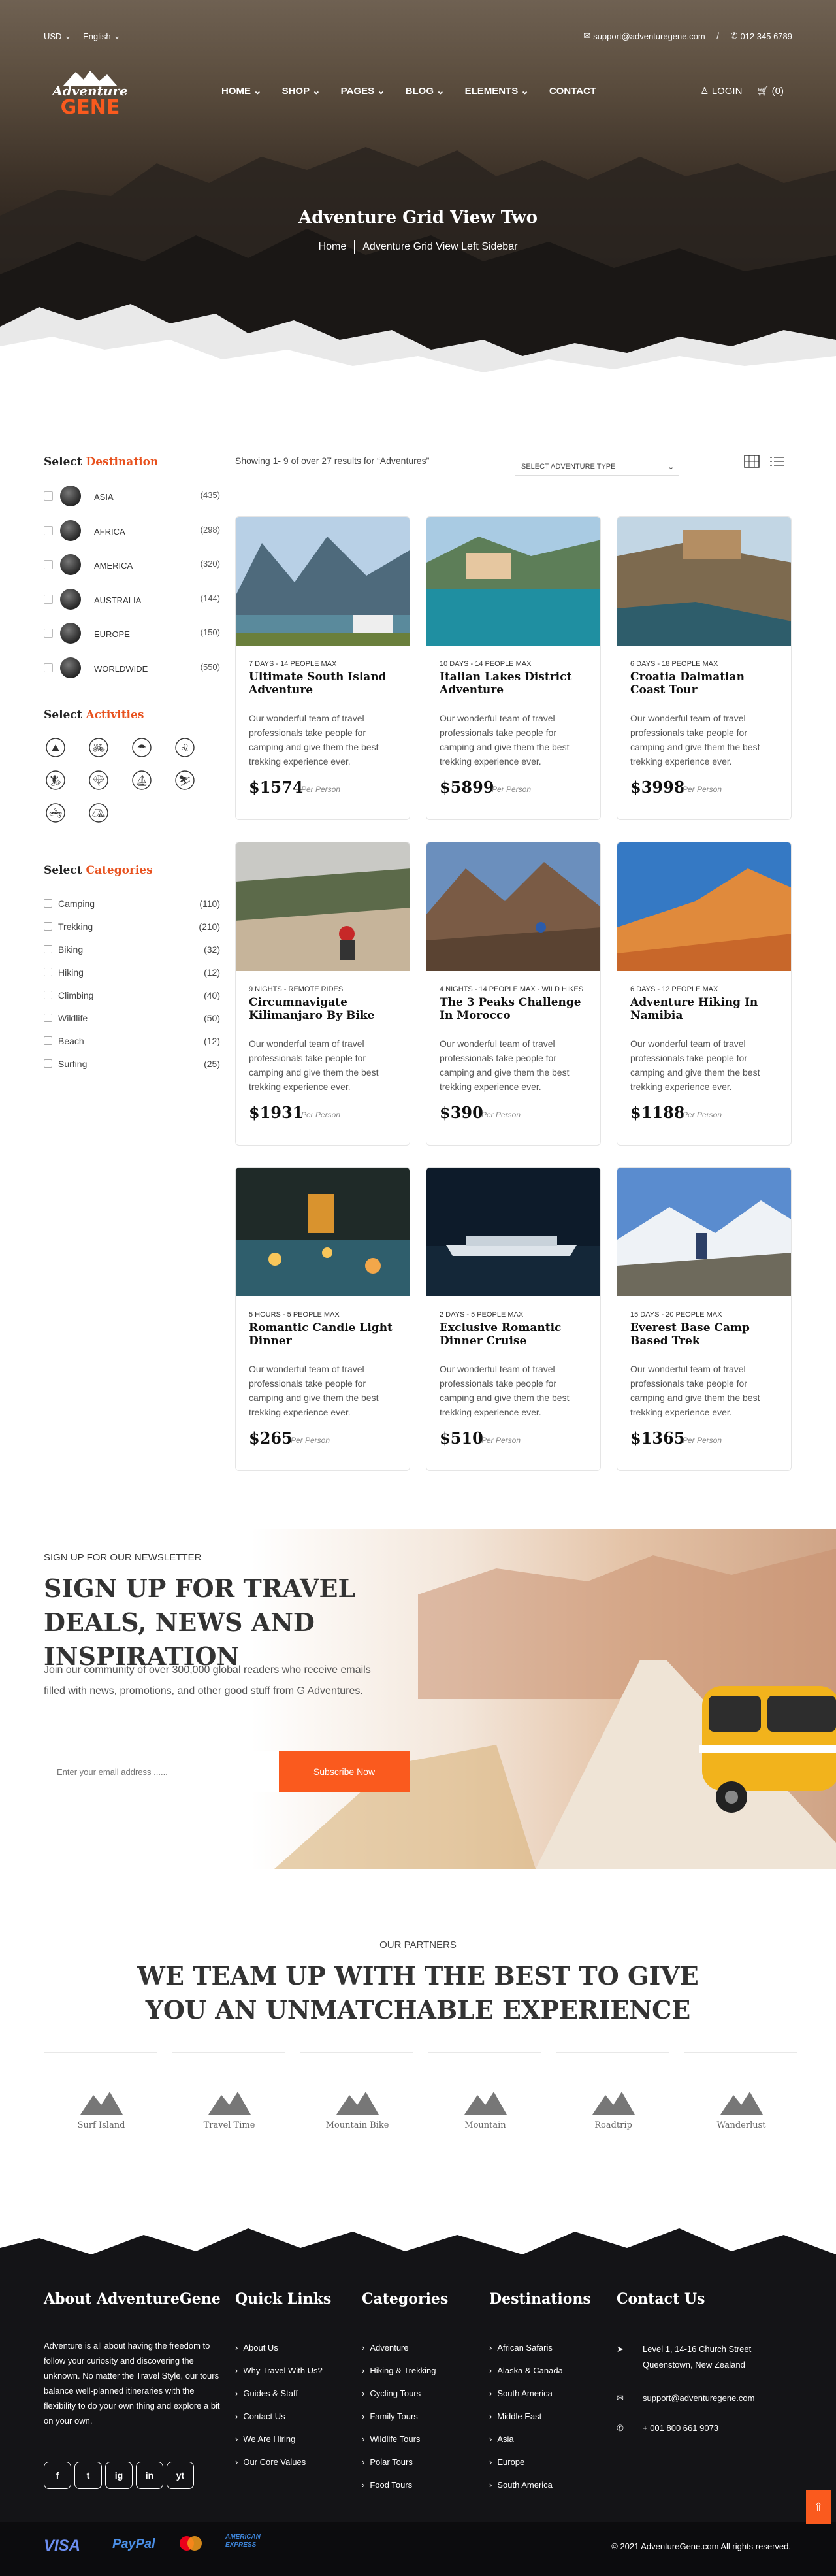 The image size is (836, 2576). Describe the element at coordinates (228, 2104) in the screenshot. I see `partner-logo: Travel Time` at that location.